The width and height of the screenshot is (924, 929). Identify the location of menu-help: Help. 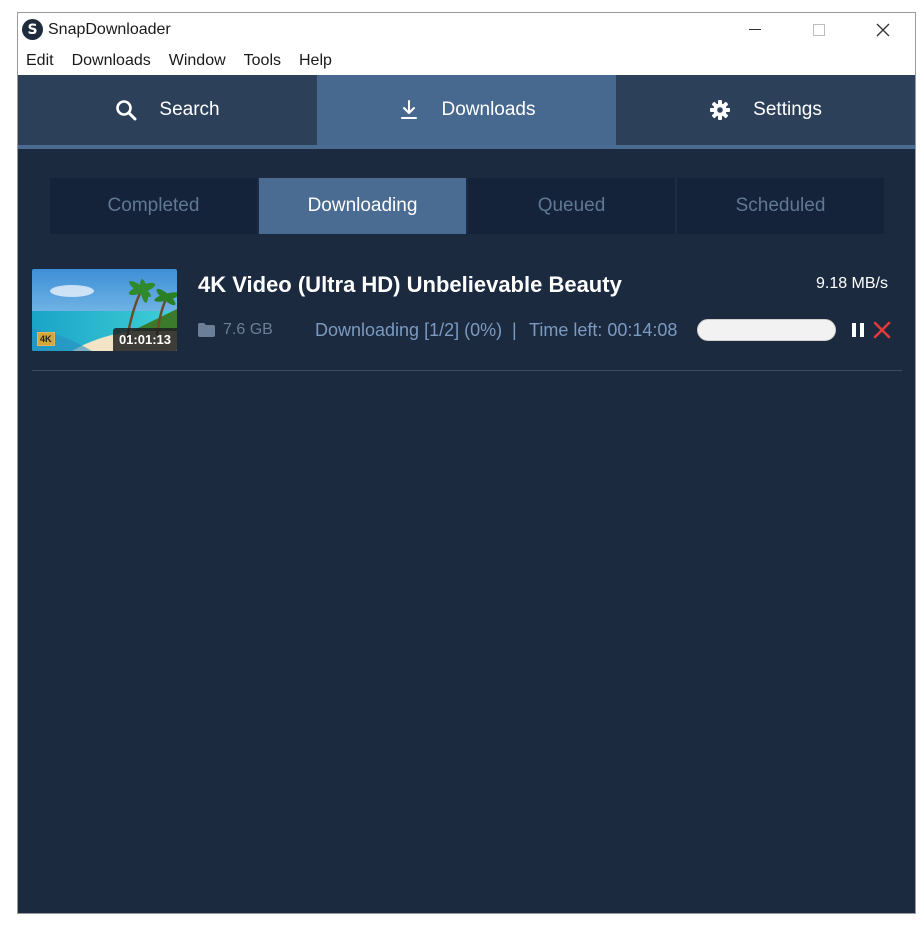
(315, 61).